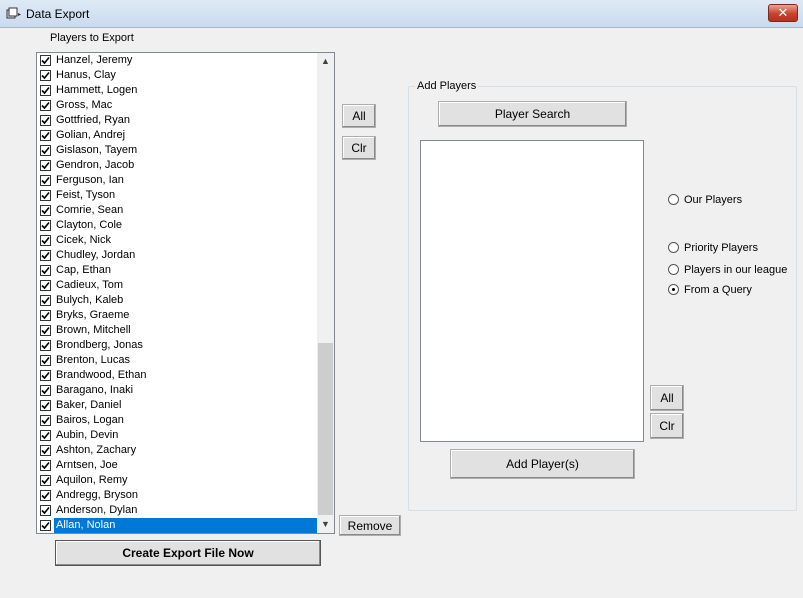  What do you see at coordinates (177, 510) in the screenshot?
I see `player-row: Anderson, Dylan` at bounding box center [177, 510].